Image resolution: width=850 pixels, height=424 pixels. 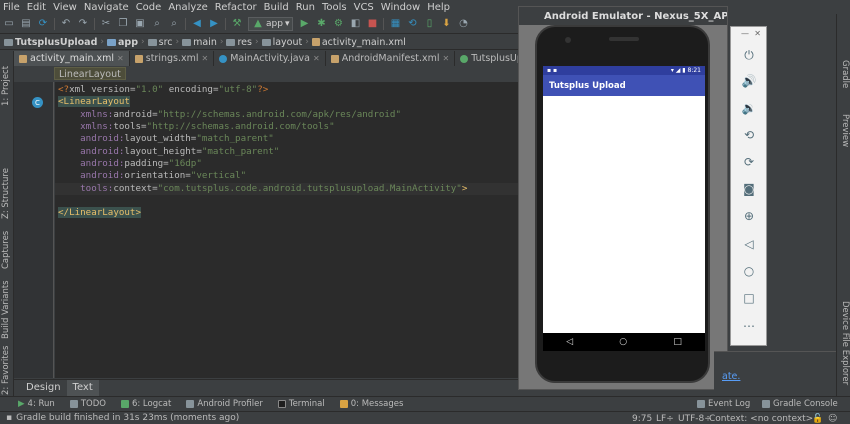 I want to click on tab-activity-main: activity_main.xml ✕, so click(x=72, y=58).